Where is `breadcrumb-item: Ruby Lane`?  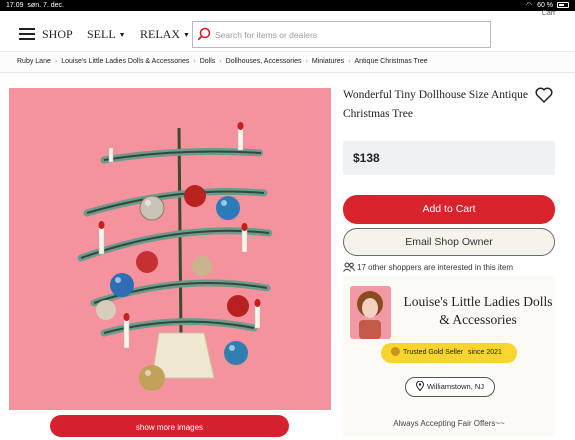 breadcrumb-item: Ruby Lane is located at coordinates (34, 61).